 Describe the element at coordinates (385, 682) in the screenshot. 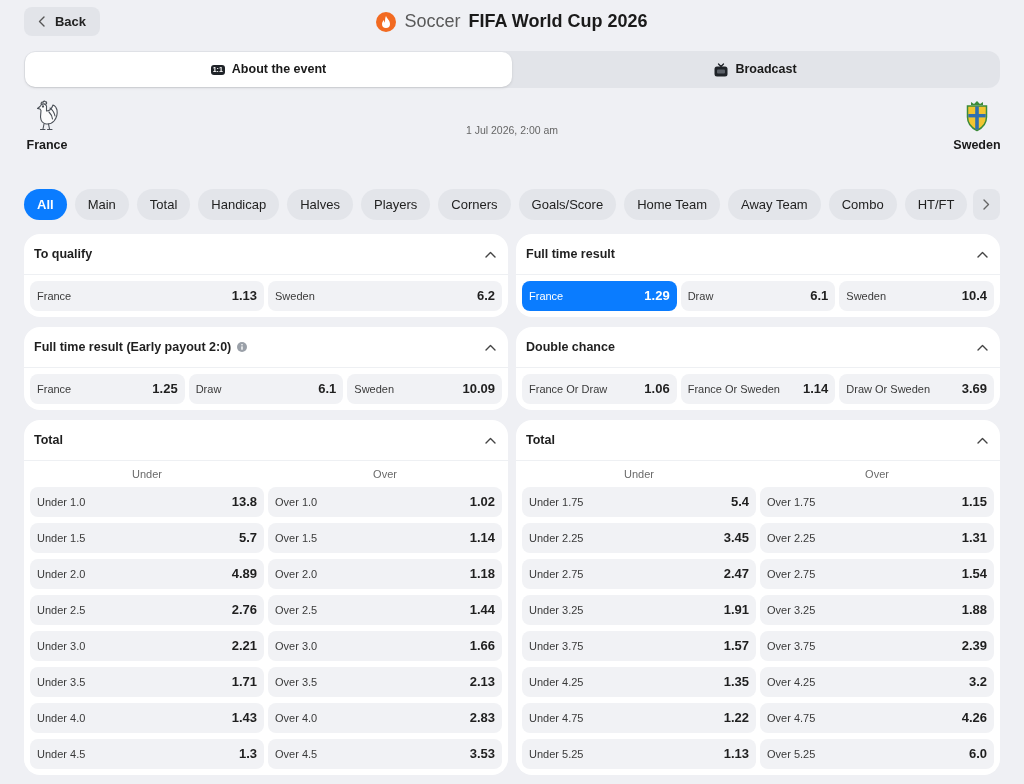

I see `odds-button: Over 3.5 2.13` at that location.